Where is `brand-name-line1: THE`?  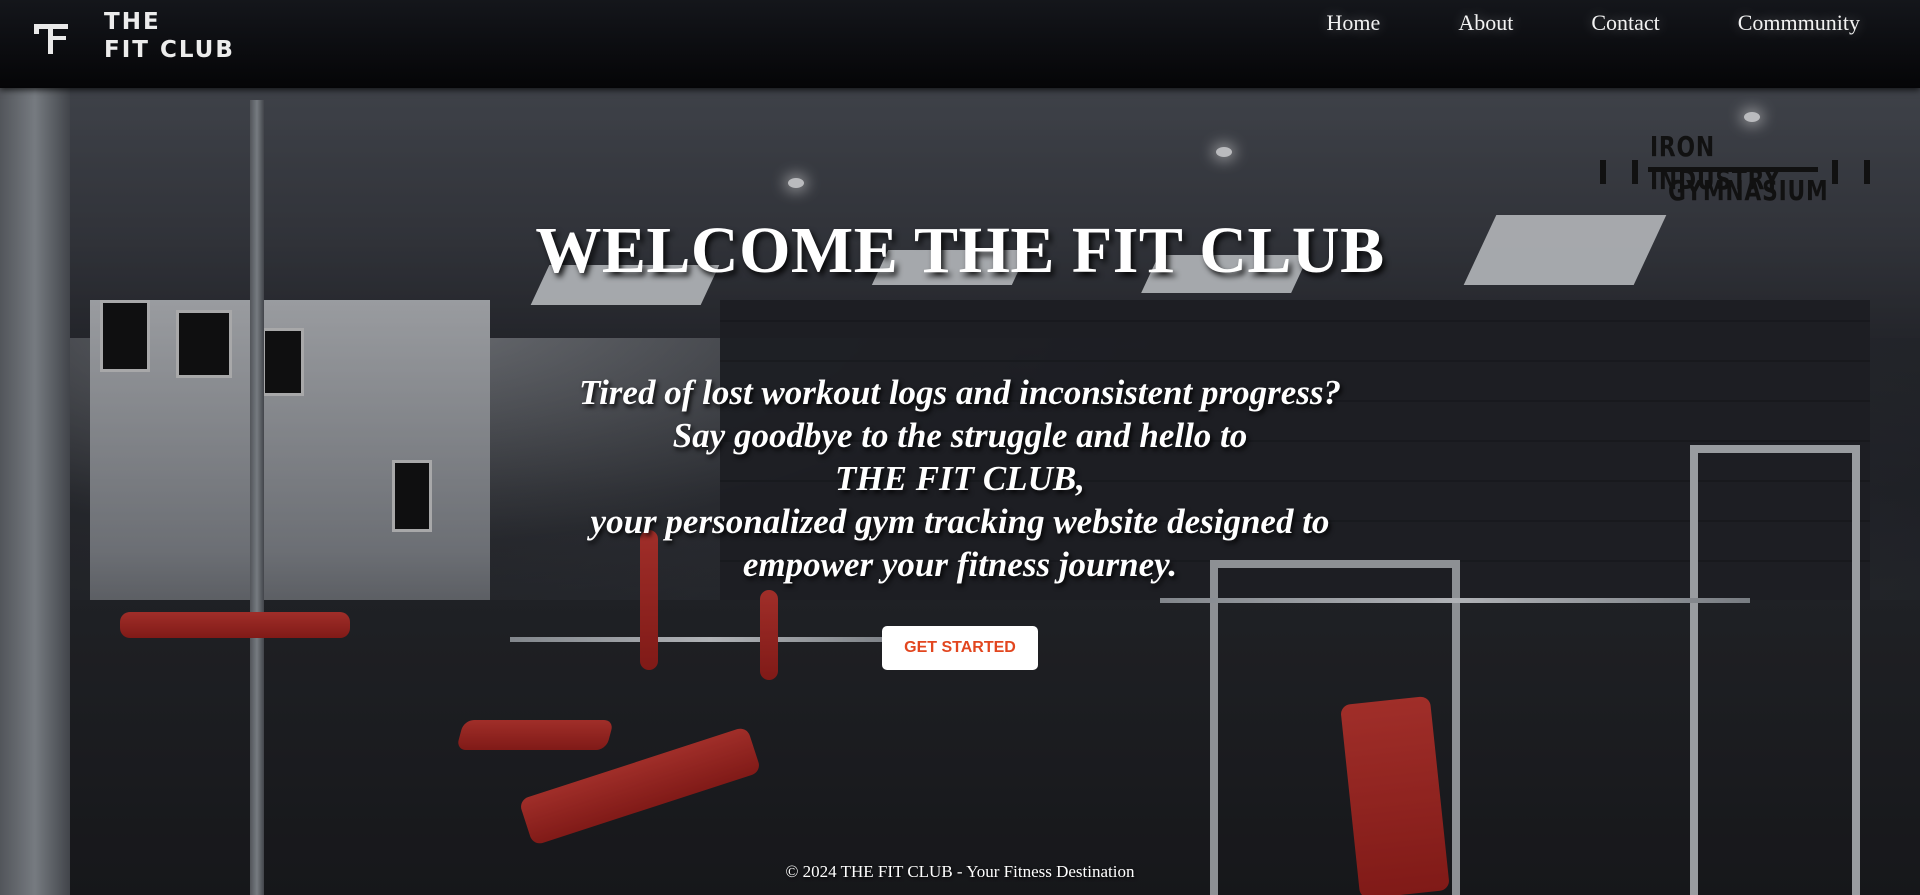
brand-name-line1: THE is located at coordinates (132, 22).